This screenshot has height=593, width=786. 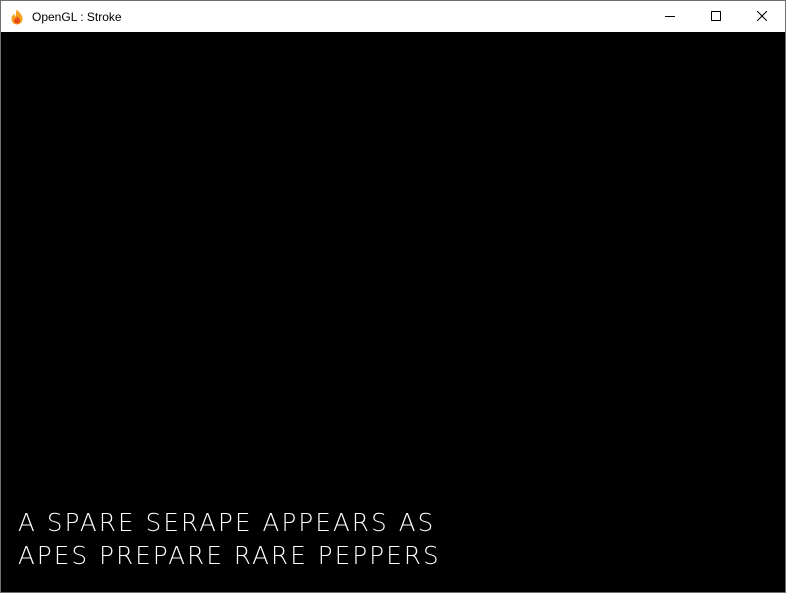 What do you see at coordinates (17, 17) in the screenshot?
I see `flame-icon` at bounding box center [17, 17].